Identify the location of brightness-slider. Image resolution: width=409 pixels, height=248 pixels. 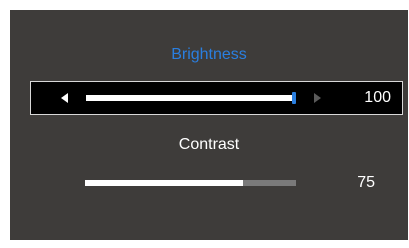
(191, 98).